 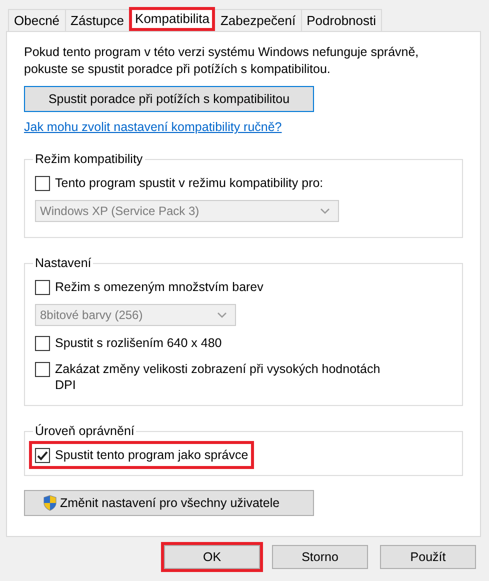 I want to click on dialog-button: Storno, so click(x=320, y=557).